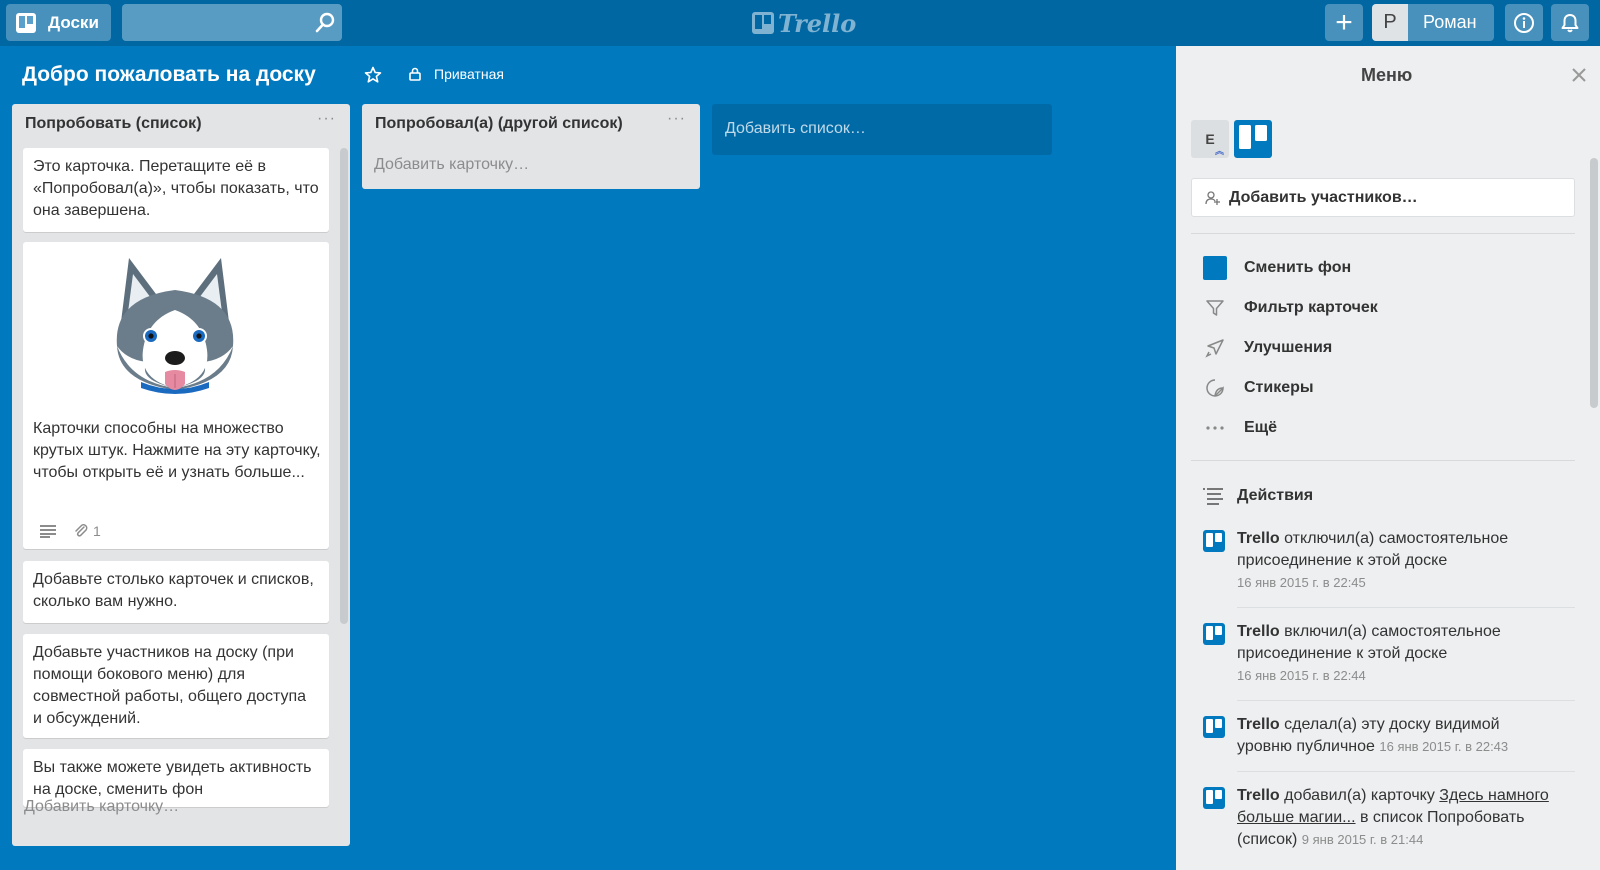 This screenshot has width=1600, height=870. What do you see at coordinates (1450, 22) in the screenshot?
I see `user-name: Роман` at bounding box center [1450, 22].